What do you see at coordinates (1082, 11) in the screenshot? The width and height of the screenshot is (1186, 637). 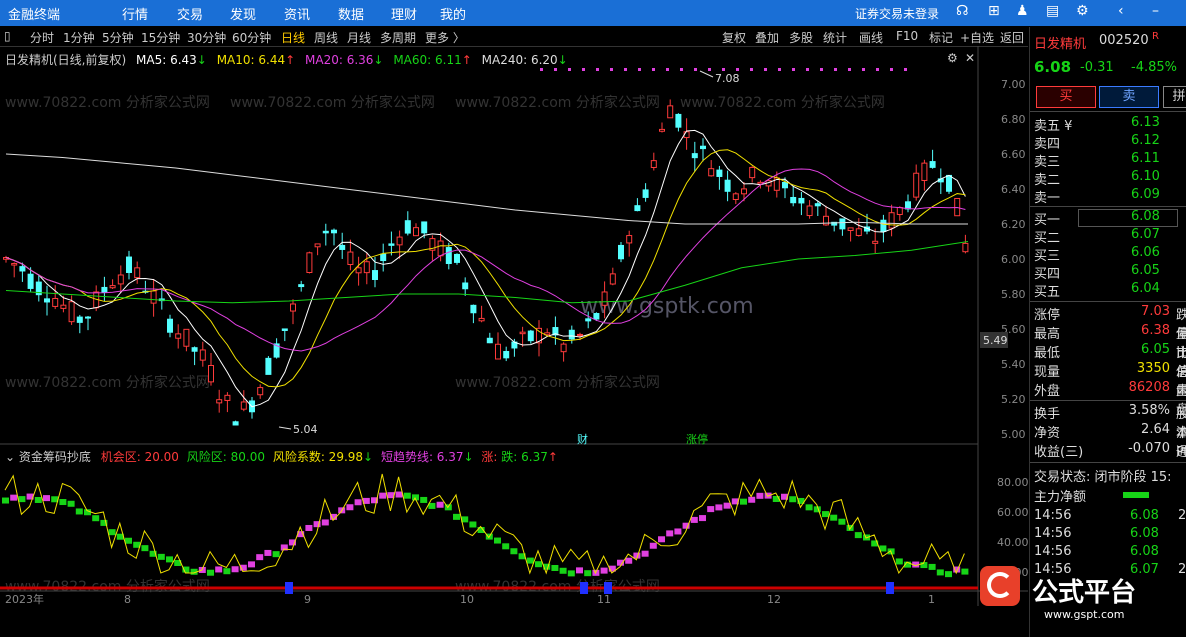 I see `gear-icon: ⚙` at bounding box center [1082, 11].